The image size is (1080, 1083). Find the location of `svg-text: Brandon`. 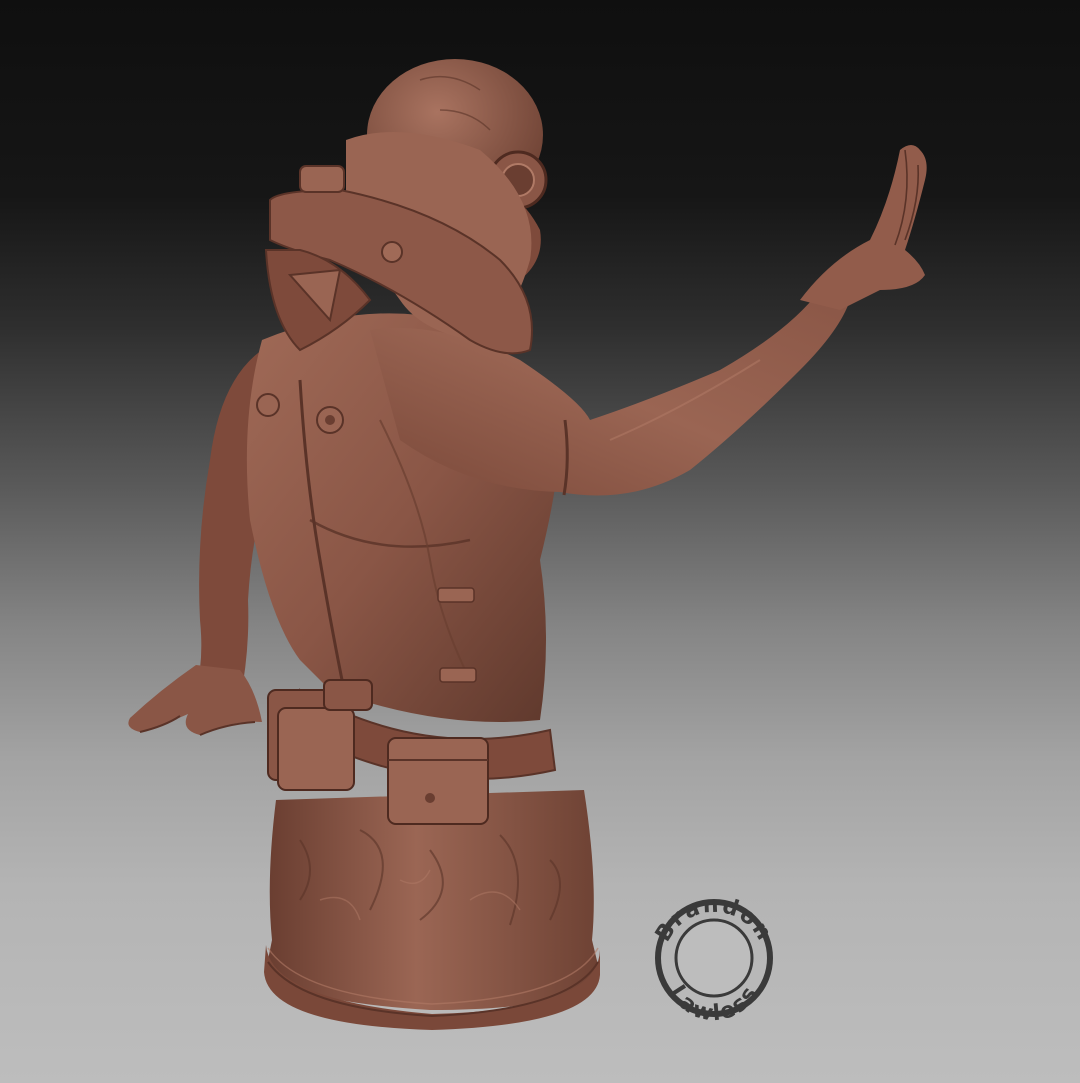

svg-text: Brandon is located at coordinates (714, 919).